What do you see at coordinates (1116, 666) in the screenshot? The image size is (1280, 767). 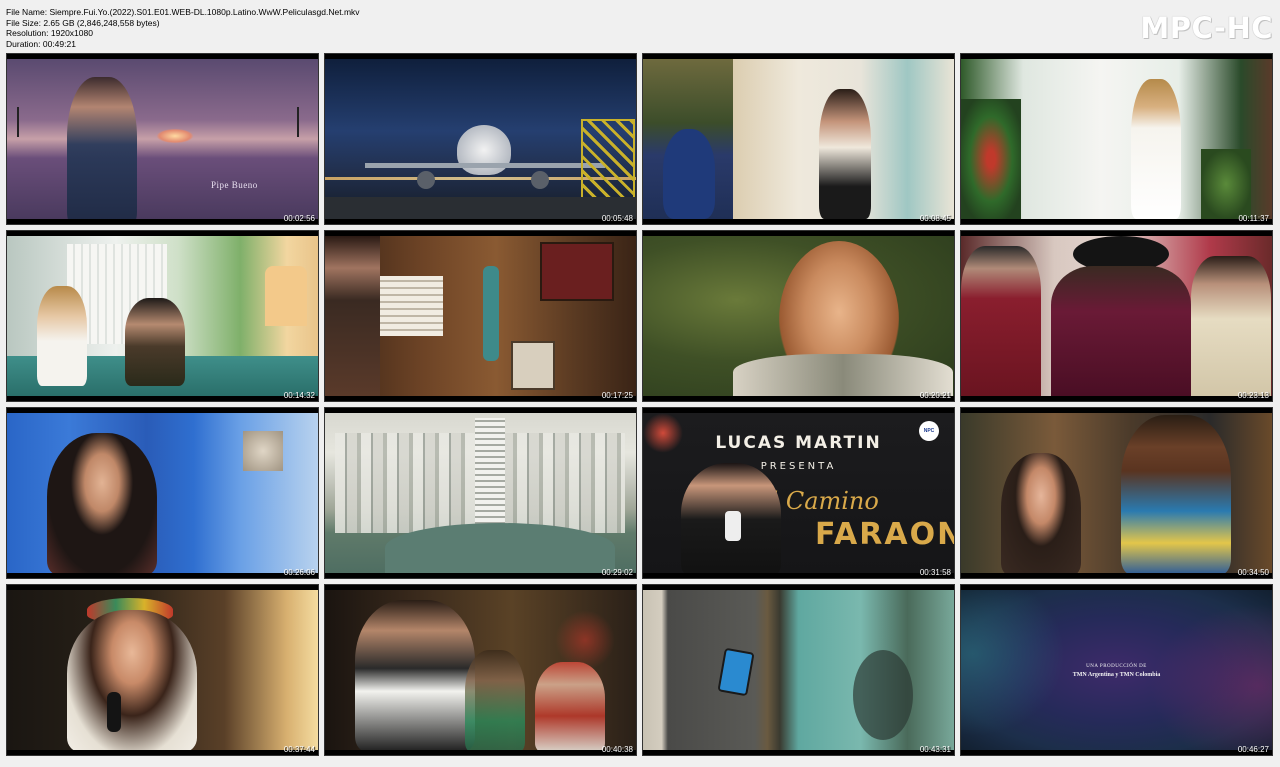 I see `credit-line-1: UNA PRODUCCIÓN DE` at bounding box center [1116, 666].